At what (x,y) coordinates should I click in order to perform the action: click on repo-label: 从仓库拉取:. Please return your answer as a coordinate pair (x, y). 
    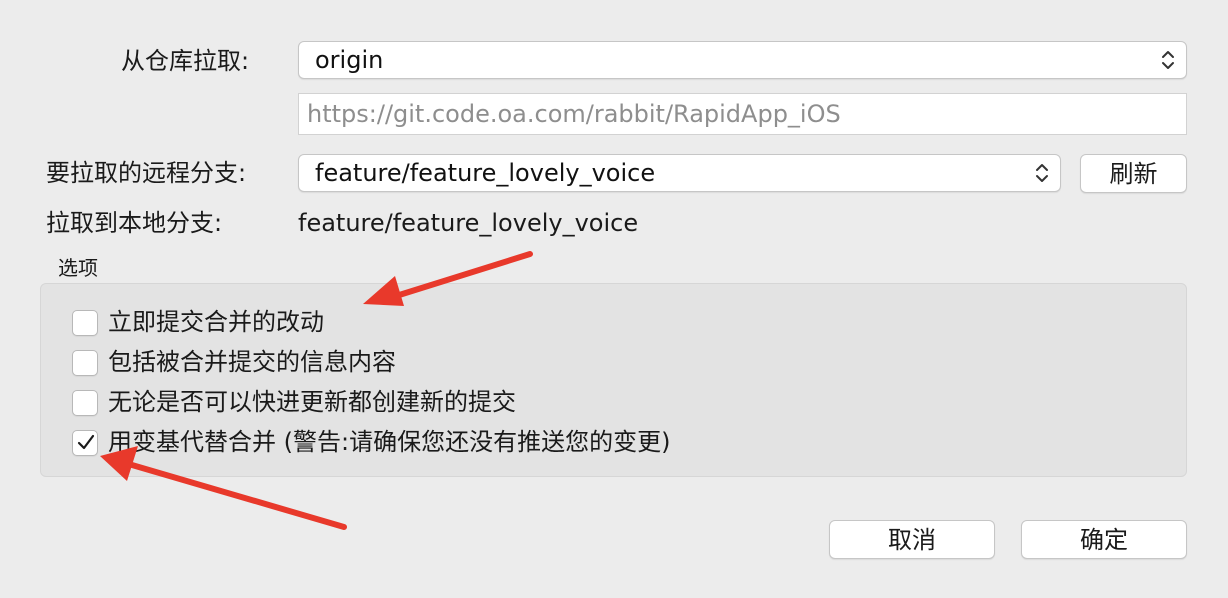
    Looking at the image, I should click on (185, 61).